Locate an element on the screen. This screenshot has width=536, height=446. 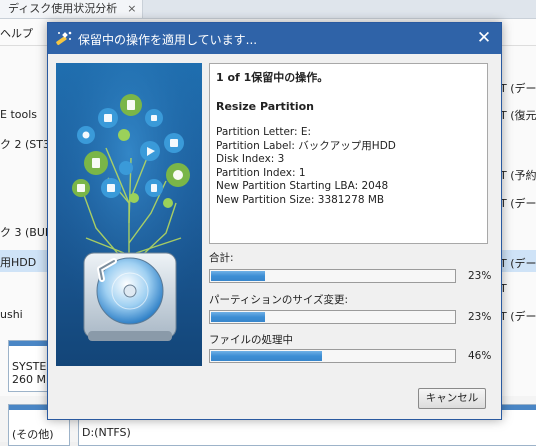
progress-resize-bar is located at coordinates (332, 317).